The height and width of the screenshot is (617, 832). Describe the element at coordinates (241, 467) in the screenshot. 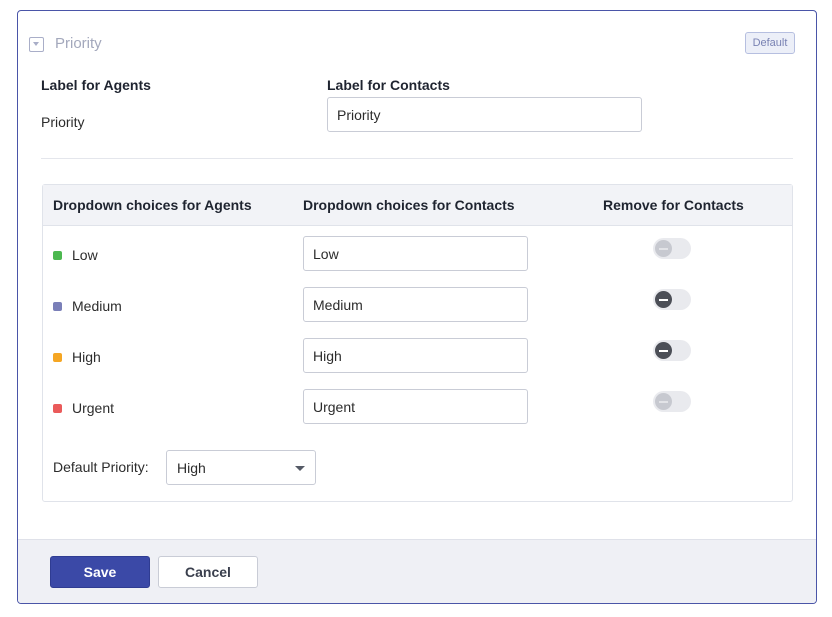

I see `default-priority-select: High` at that location.